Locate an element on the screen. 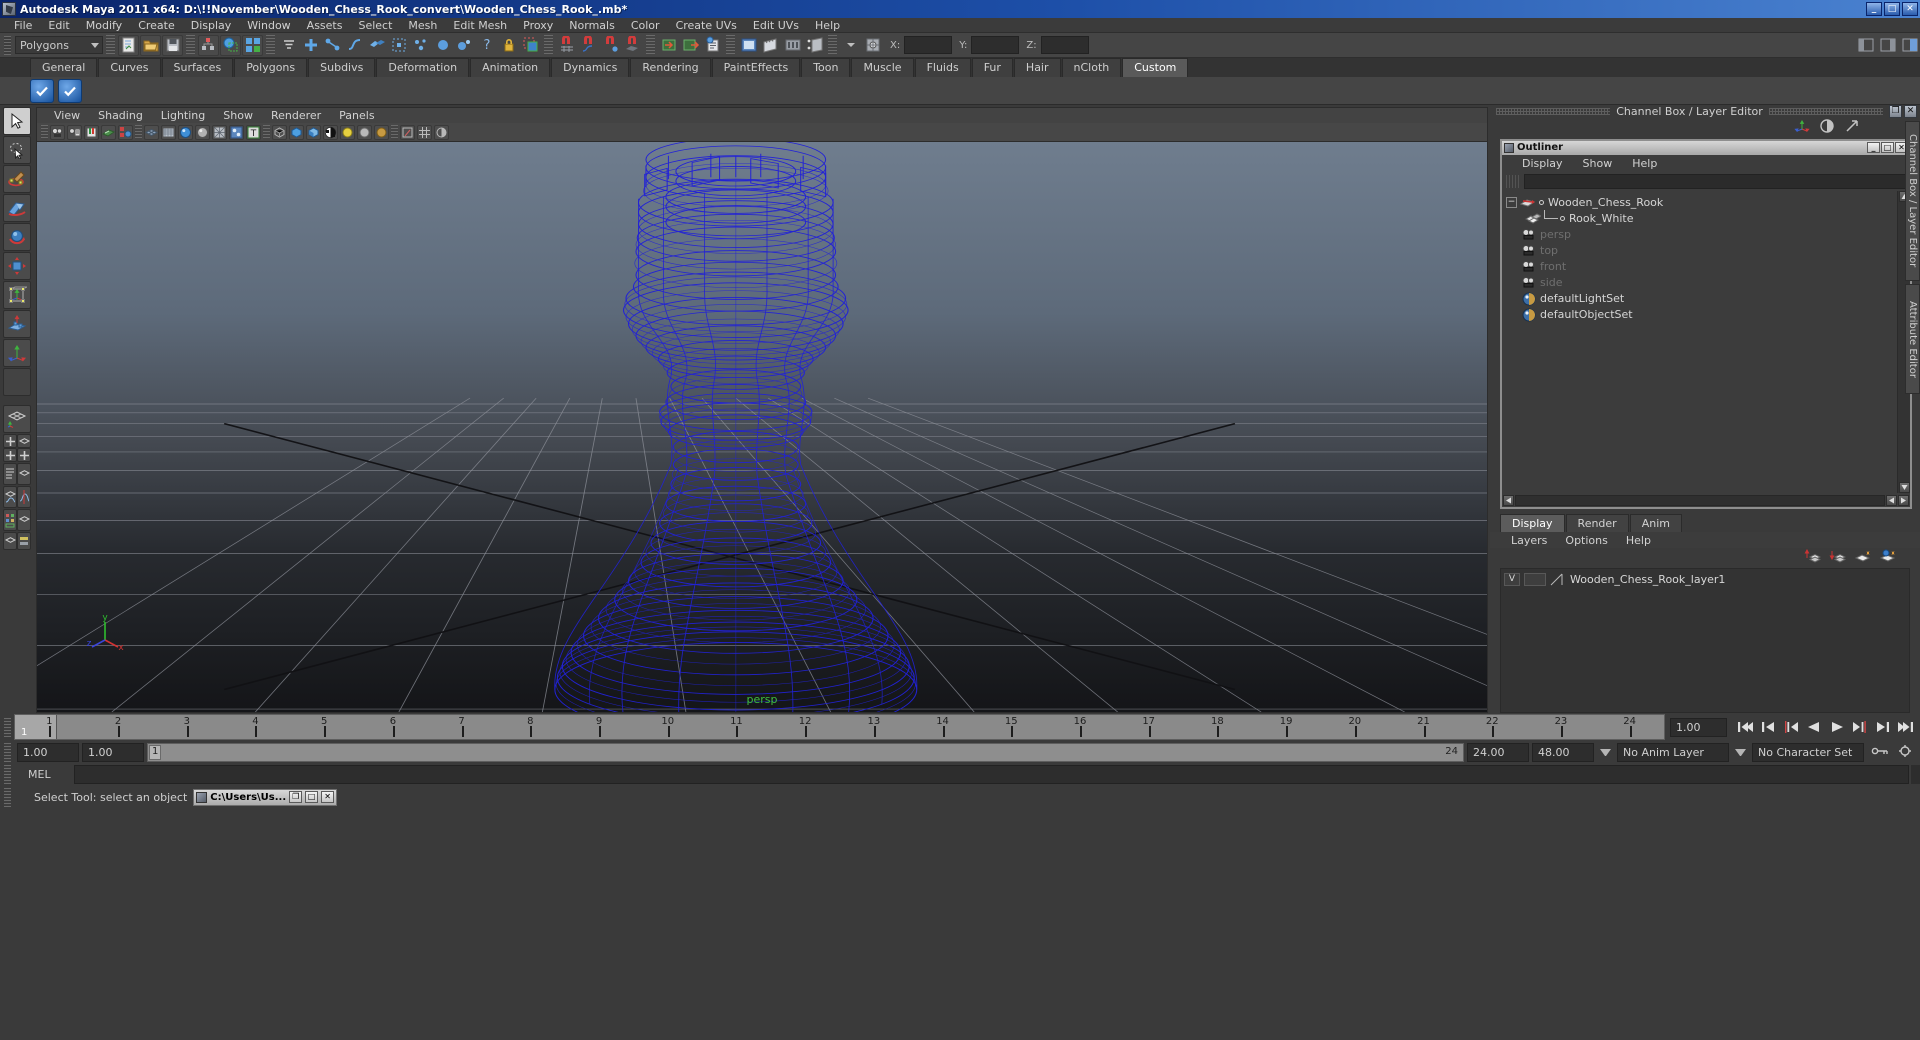  menu-file: File is located at coordinates (23, 25).